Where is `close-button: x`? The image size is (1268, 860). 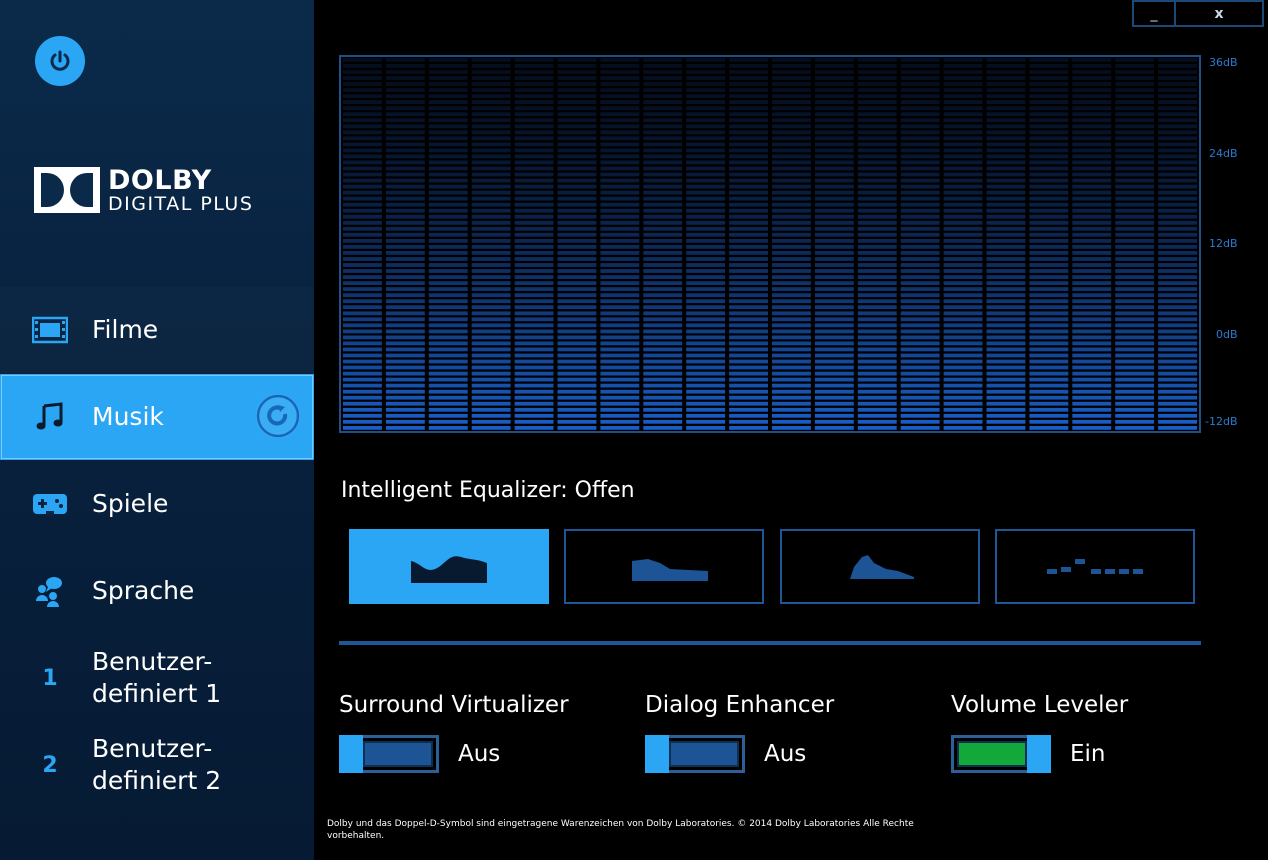
close-button: x is located at coordinates (1219, 13).